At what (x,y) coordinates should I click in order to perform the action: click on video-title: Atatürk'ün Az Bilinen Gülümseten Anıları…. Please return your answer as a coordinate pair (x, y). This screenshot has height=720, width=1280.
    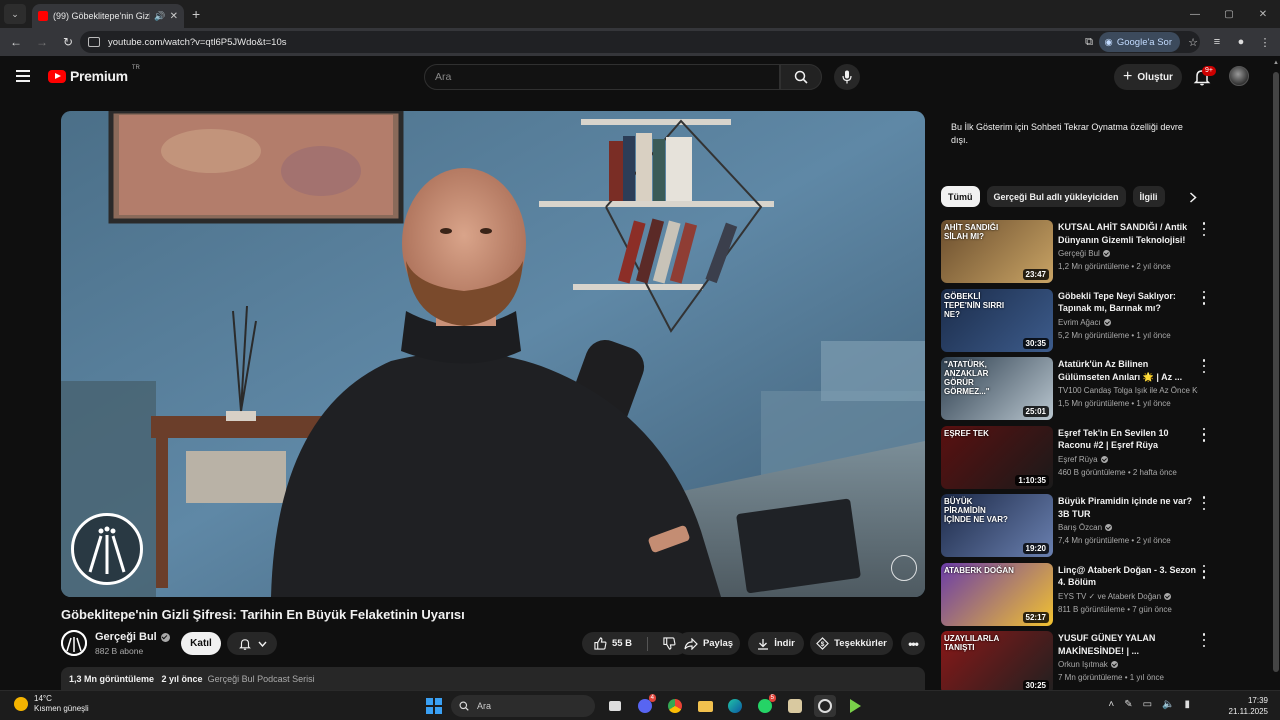
    Looking at the image, I should click on (1127, 370).